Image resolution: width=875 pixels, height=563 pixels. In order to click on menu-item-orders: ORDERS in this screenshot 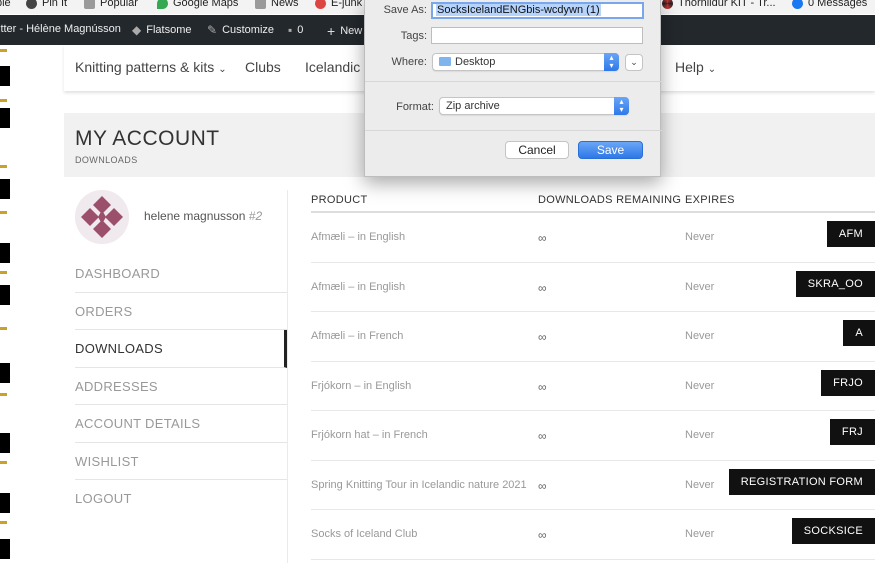, I will do `click(181, 311)`.